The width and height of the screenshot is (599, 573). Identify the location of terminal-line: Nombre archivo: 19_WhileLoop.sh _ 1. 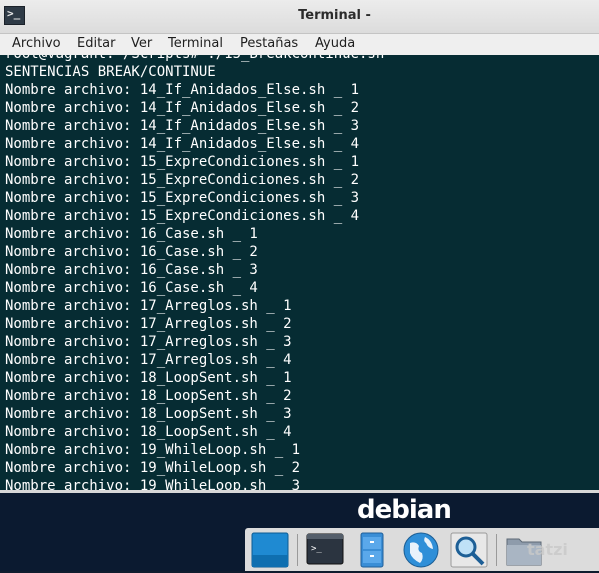
(153, 450).